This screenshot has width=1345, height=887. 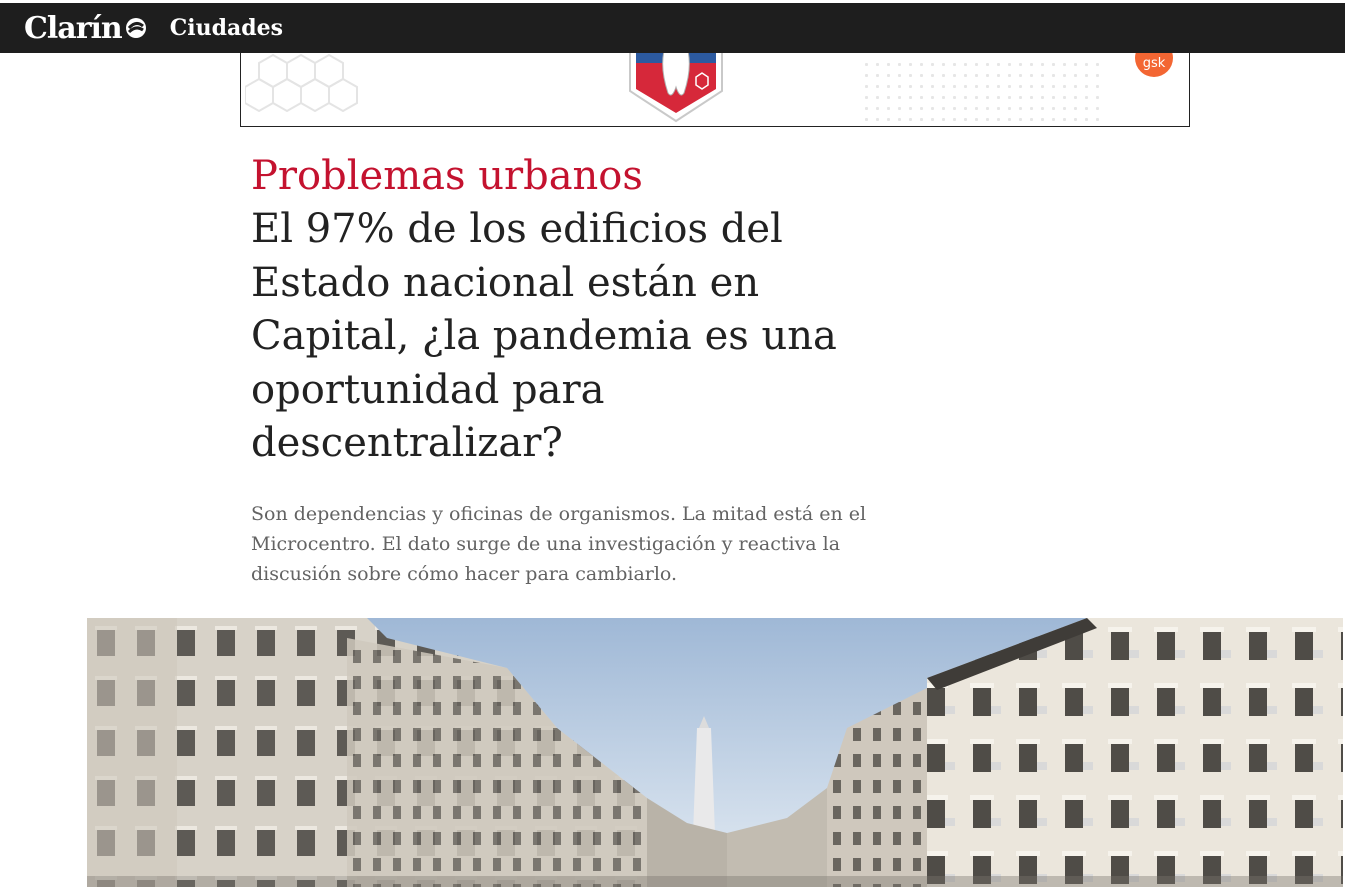 I want to click on advertisement-banner: gsk, so click(x=715, y=90).